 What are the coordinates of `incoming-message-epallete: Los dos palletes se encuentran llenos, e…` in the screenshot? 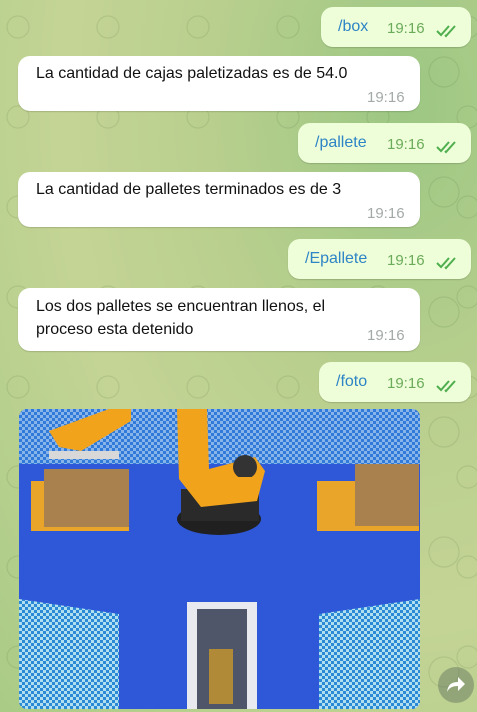 It's located at (219, 319).